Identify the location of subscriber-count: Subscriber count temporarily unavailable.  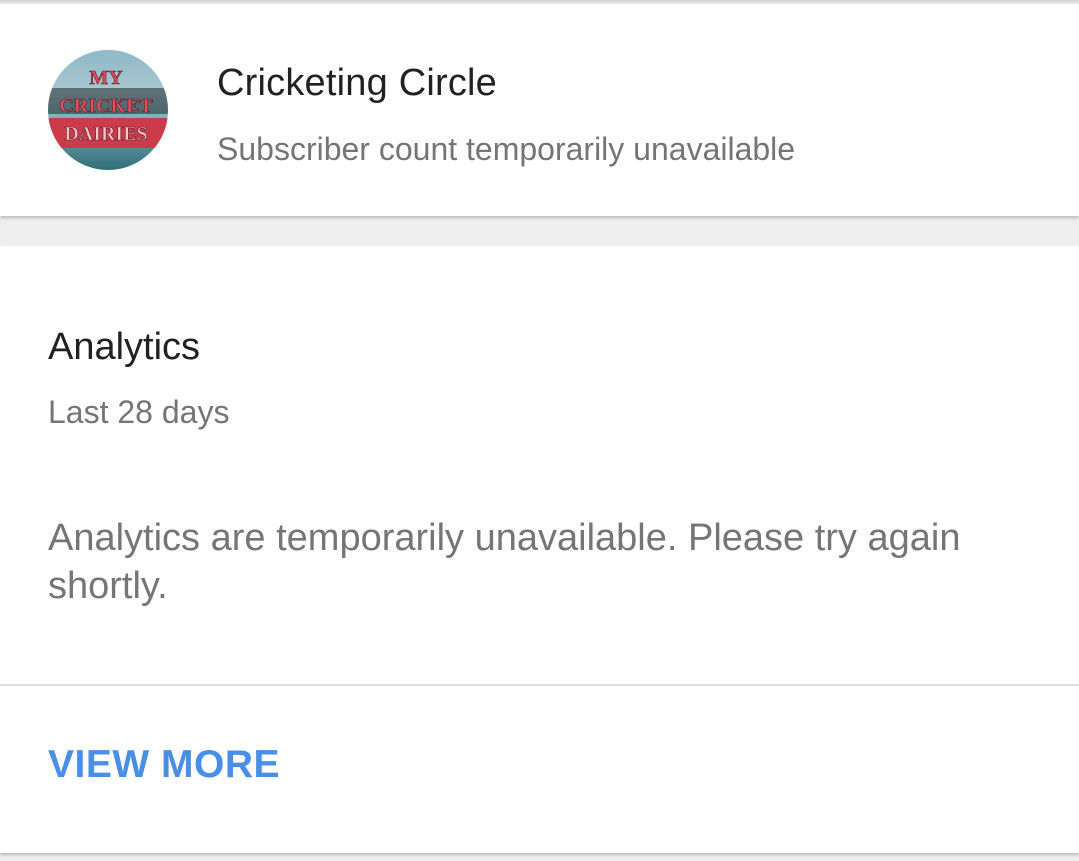
(506, 149).